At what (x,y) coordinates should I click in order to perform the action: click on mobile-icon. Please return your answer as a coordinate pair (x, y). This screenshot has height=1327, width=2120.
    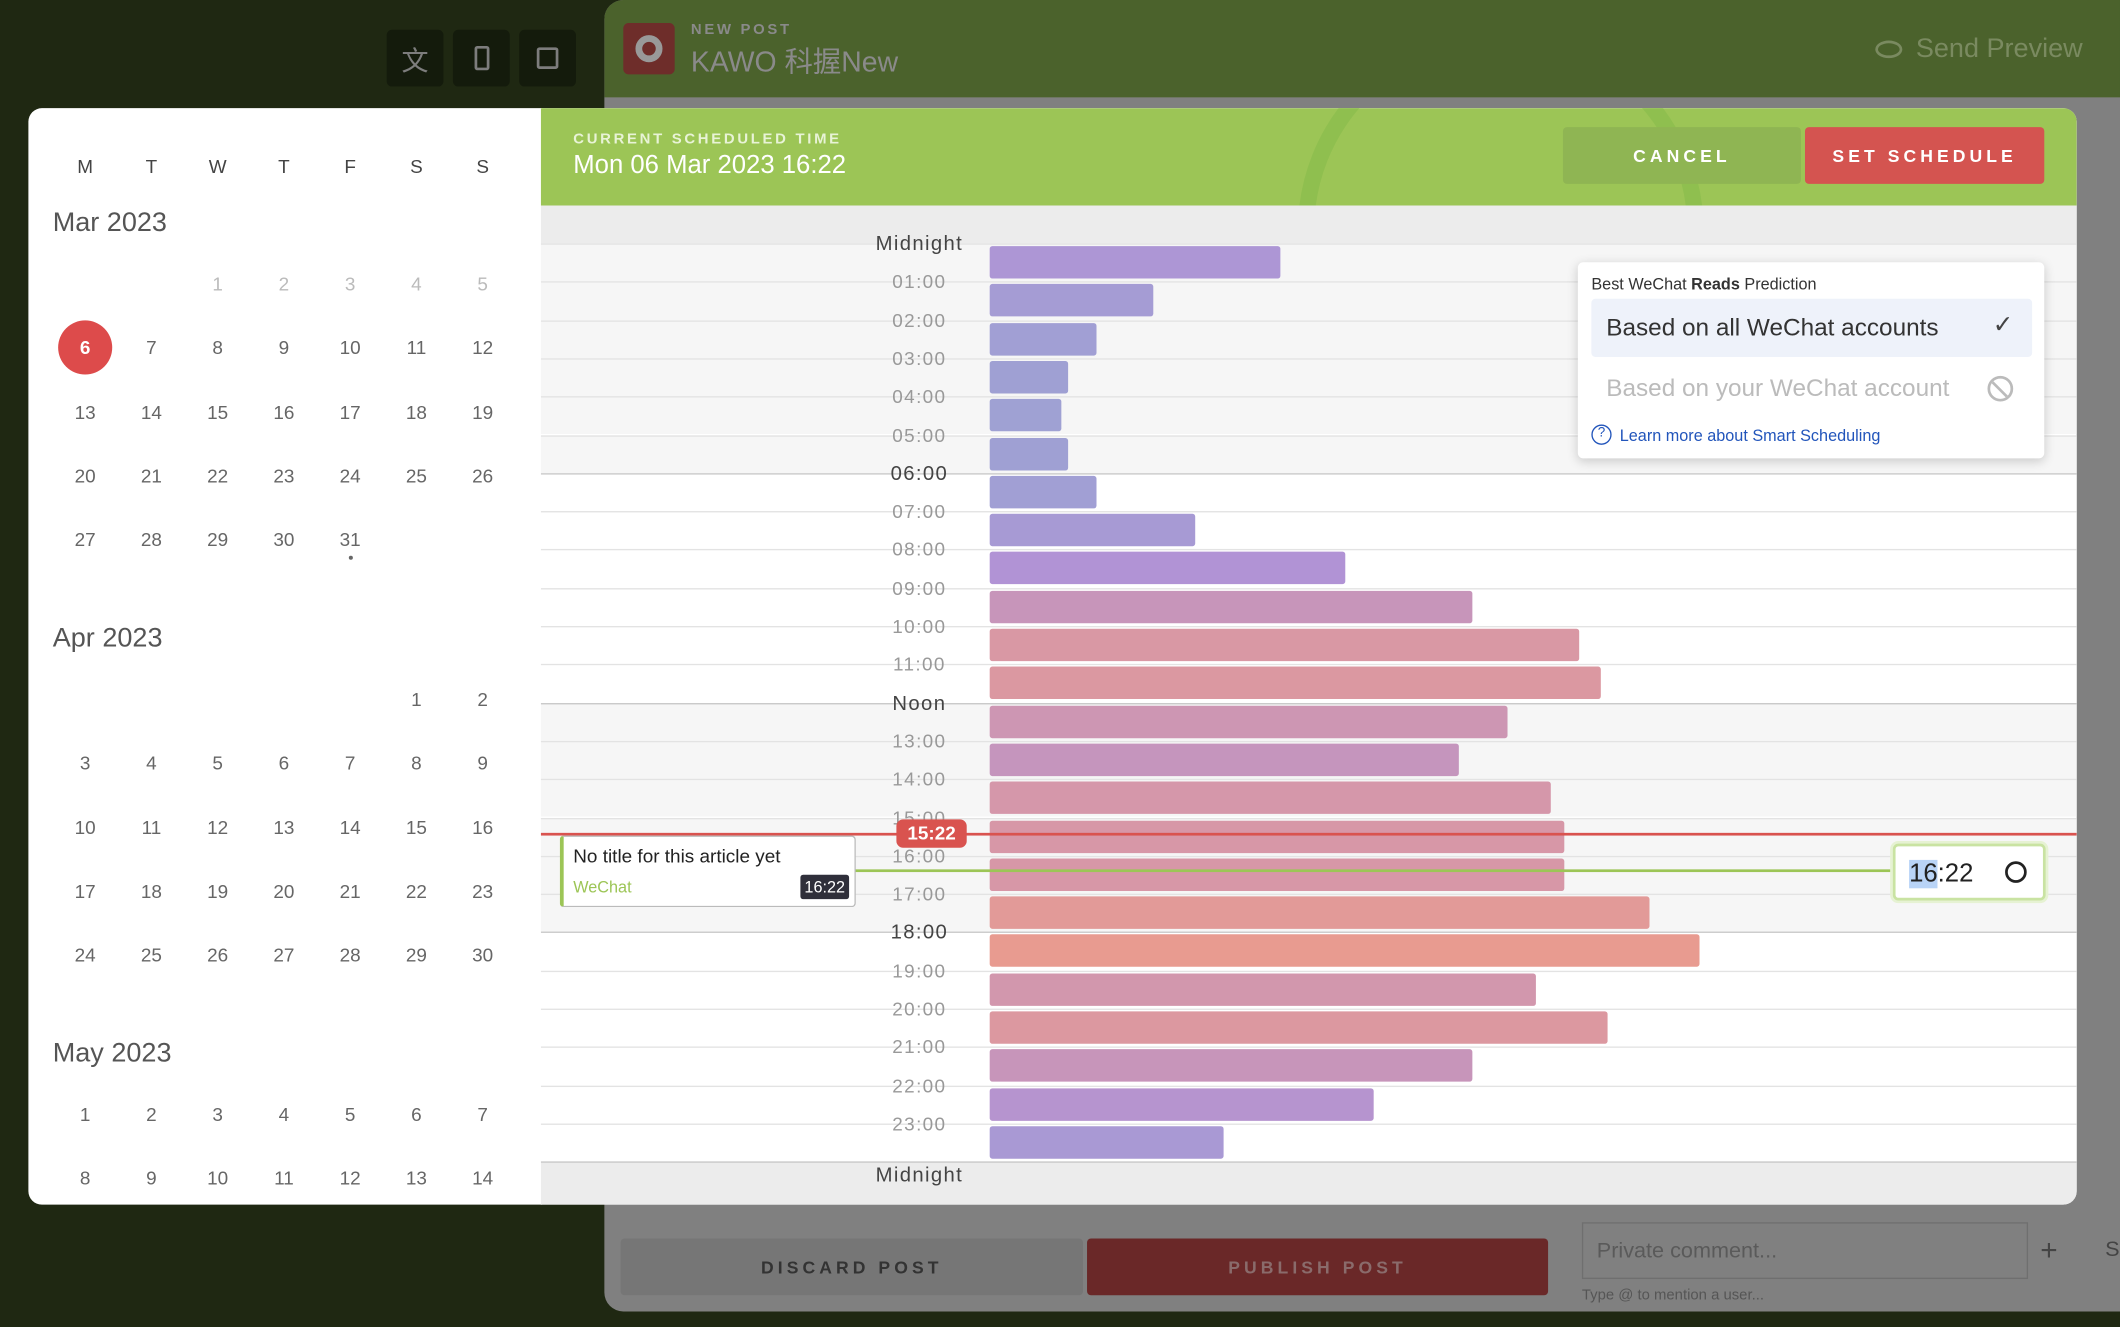
    Looking at the image, I should click on (481, 58).